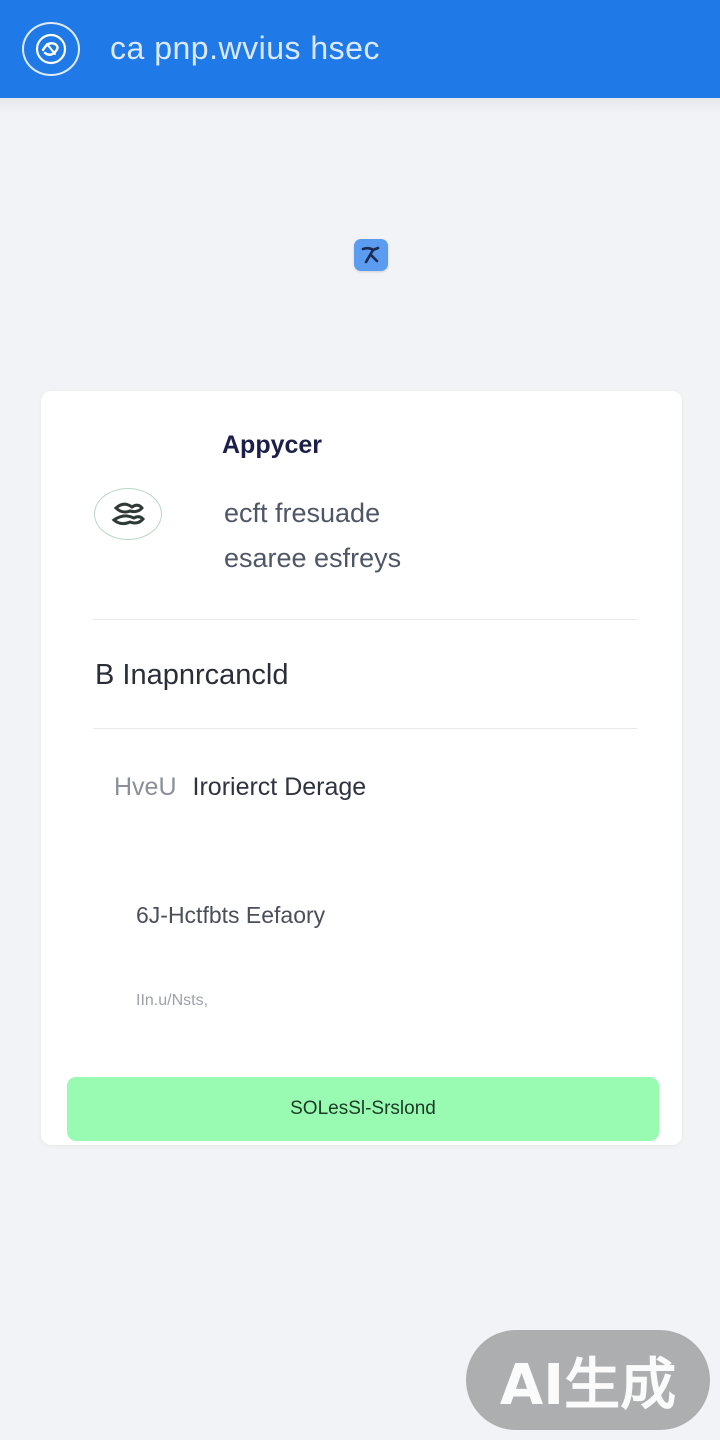 Image resolution: width=720 pixels, height=1440 pixels. I want to click on app-bar-title: ca pnp.wvius hsec, so click(245, 48).